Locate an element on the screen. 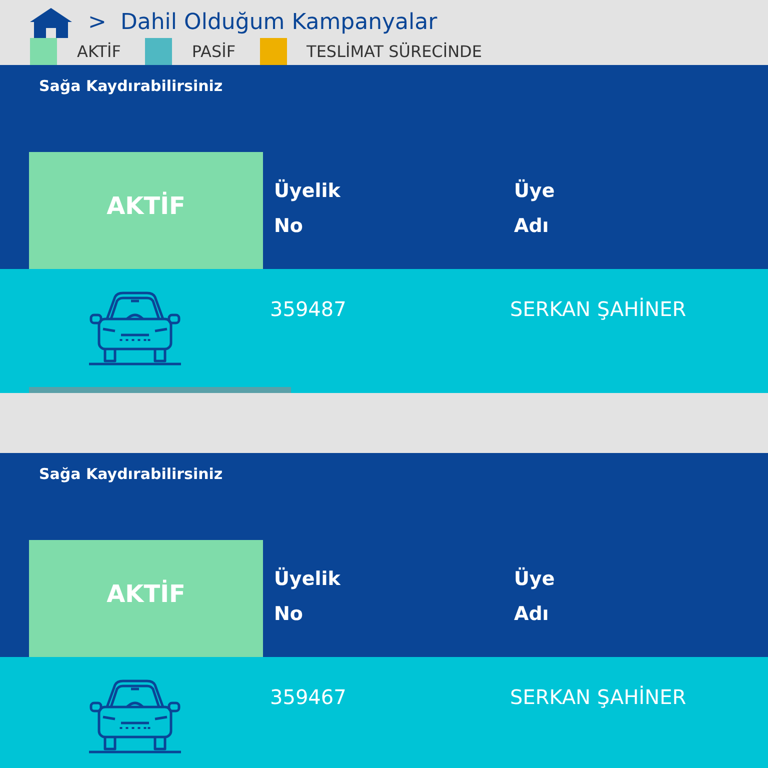 This screenshot has height=768, width=768. page-title: Dahil Olduğum Kampanyalar is located at coordinates (279, 22).